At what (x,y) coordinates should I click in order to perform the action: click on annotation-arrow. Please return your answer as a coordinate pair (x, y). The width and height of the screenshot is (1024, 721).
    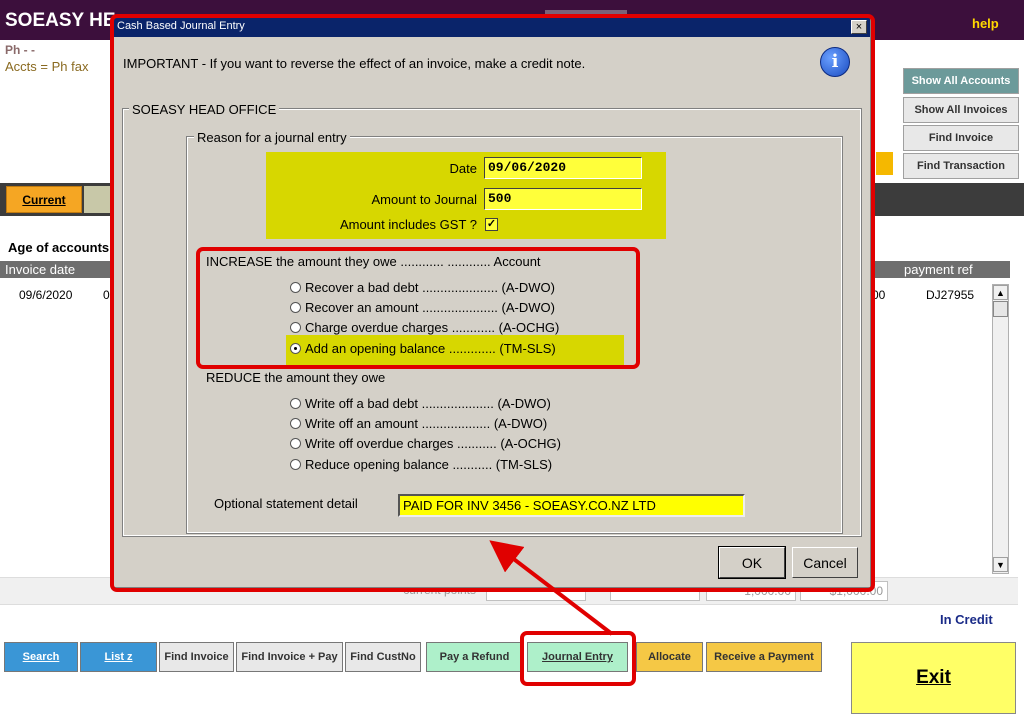
    Looking at the image, I should click on (551, 588).